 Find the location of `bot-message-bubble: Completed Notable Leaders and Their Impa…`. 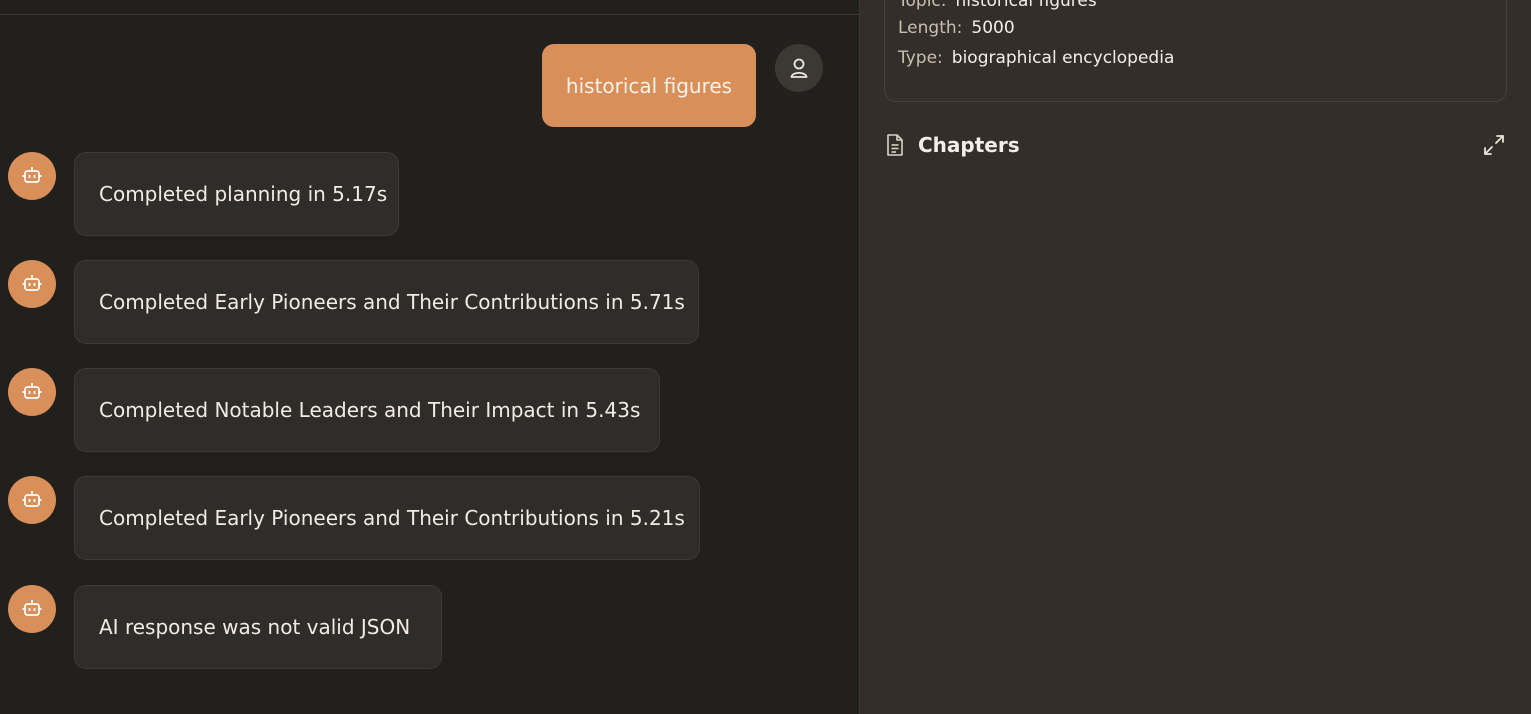

bot-message-bubble: Completed Notable Leaders and Their Impa… is located at coordinates (367, 410).